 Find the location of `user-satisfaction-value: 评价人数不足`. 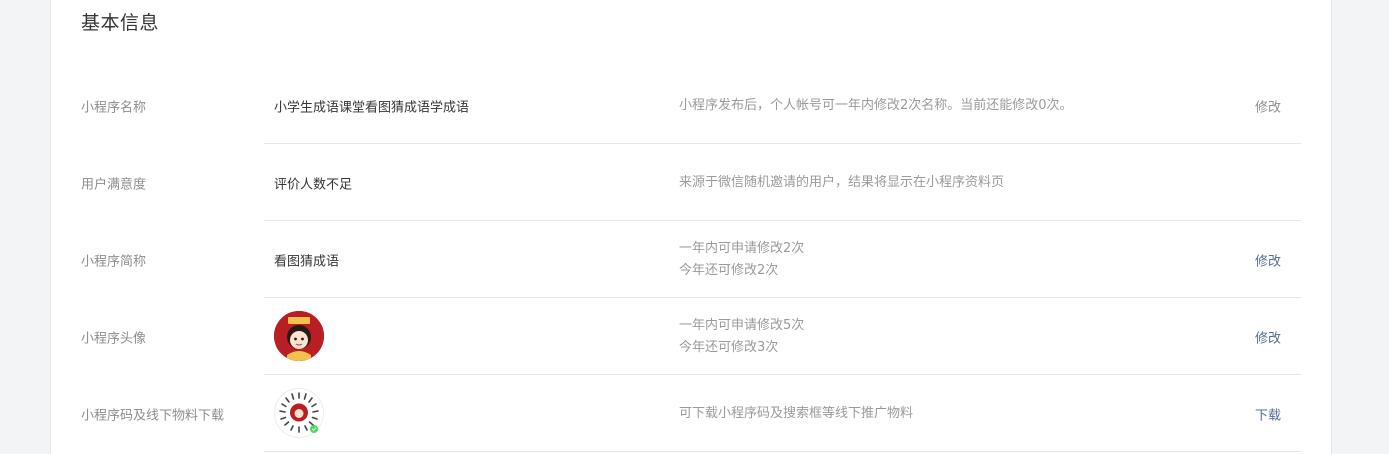

user-satisfaction-value: 评价人数不足 is located at coordinates (313, 184).